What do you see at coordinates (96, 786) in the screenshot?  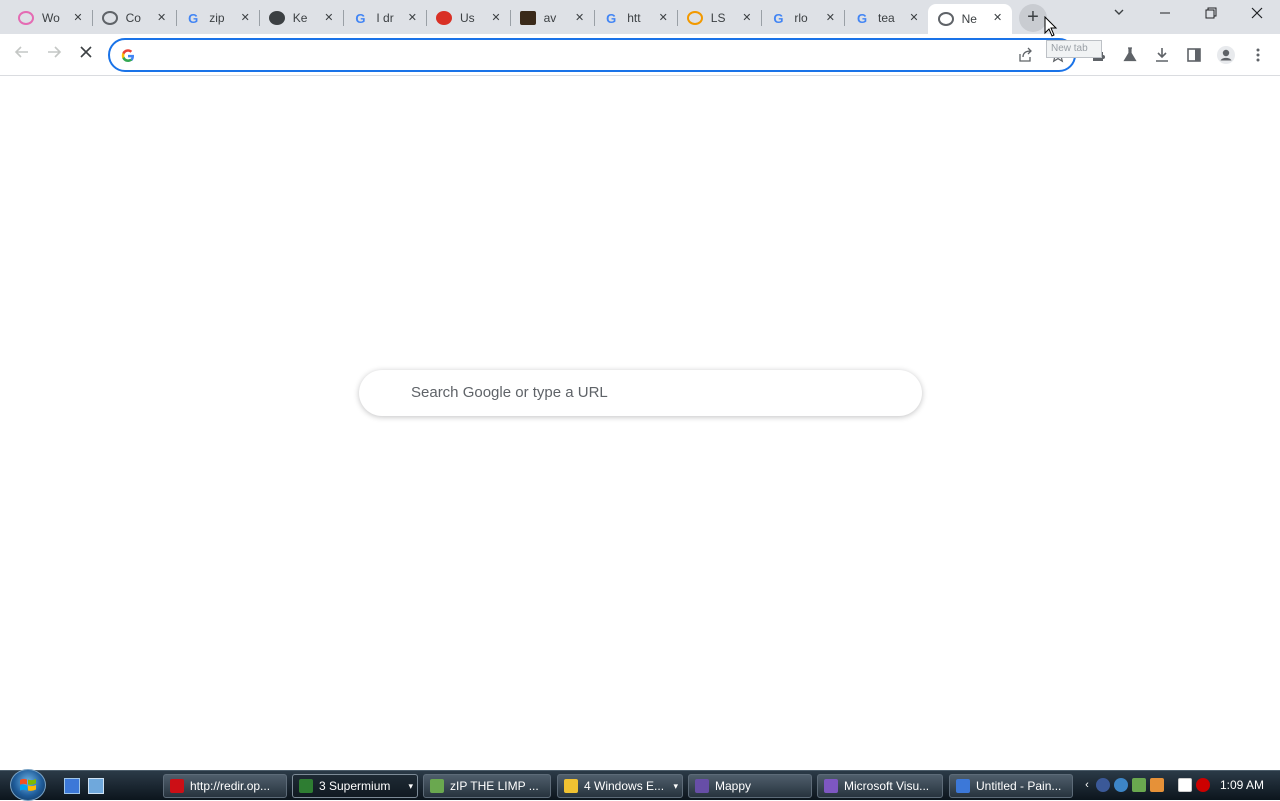 I see `switch-windows-icon` at bounding box center [96, 786].